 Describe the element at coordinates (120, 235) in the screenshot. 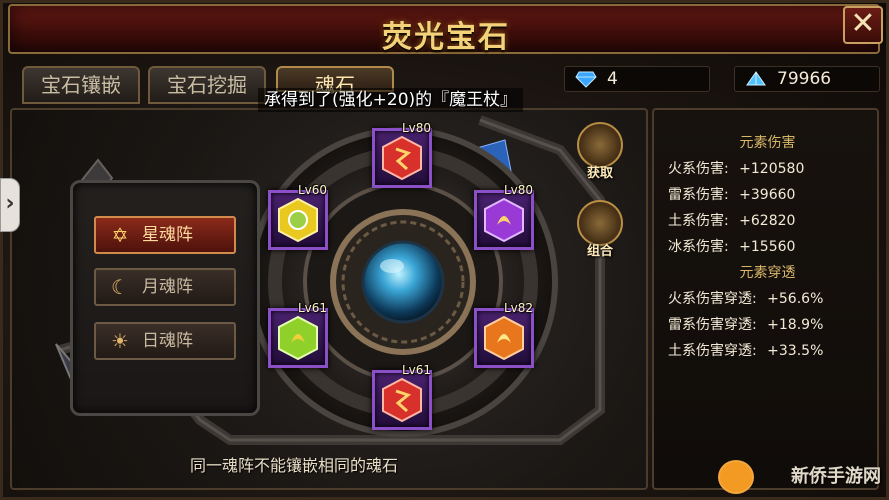

I see `star-icon: ✡` at that location.